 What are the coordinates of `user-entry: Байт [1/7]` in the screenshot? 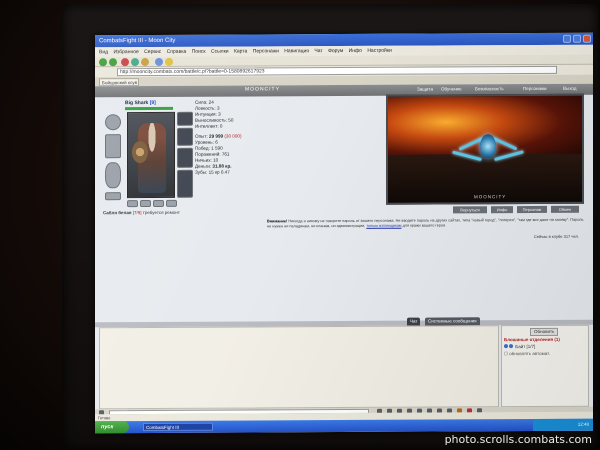 It's located at (519, 346).